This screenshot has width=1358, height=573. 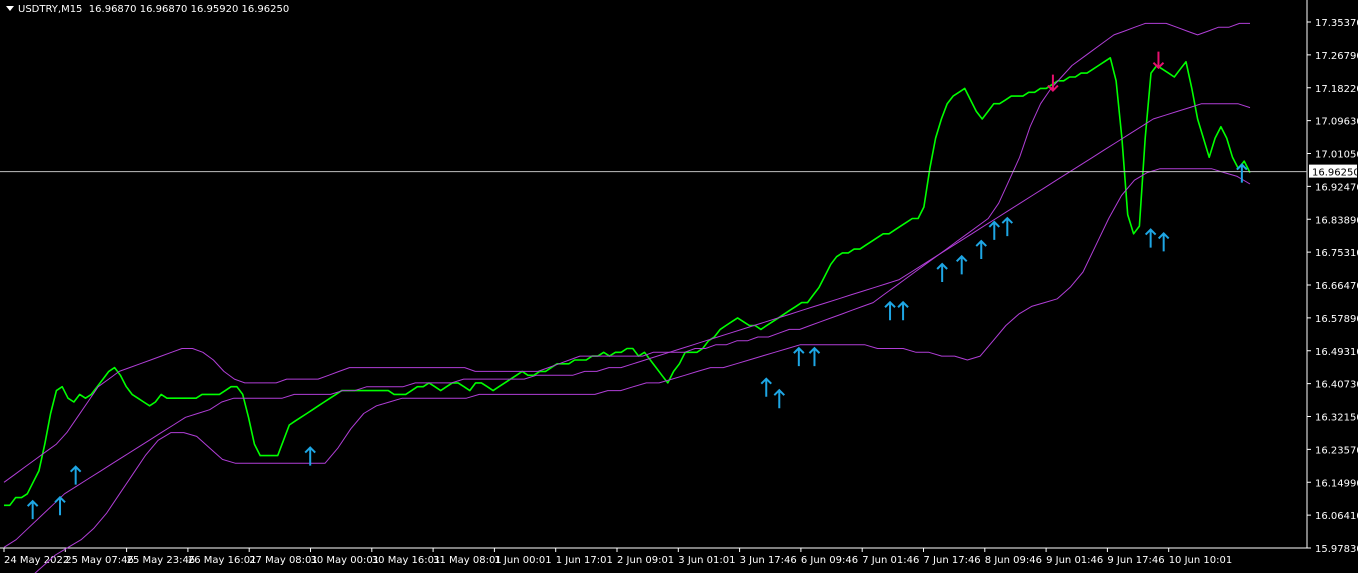 What do you see at coordinates (1336, 187) in the screenshot?
I see `y-tick-label: 16.92470` at bounding box center [1336, 187].